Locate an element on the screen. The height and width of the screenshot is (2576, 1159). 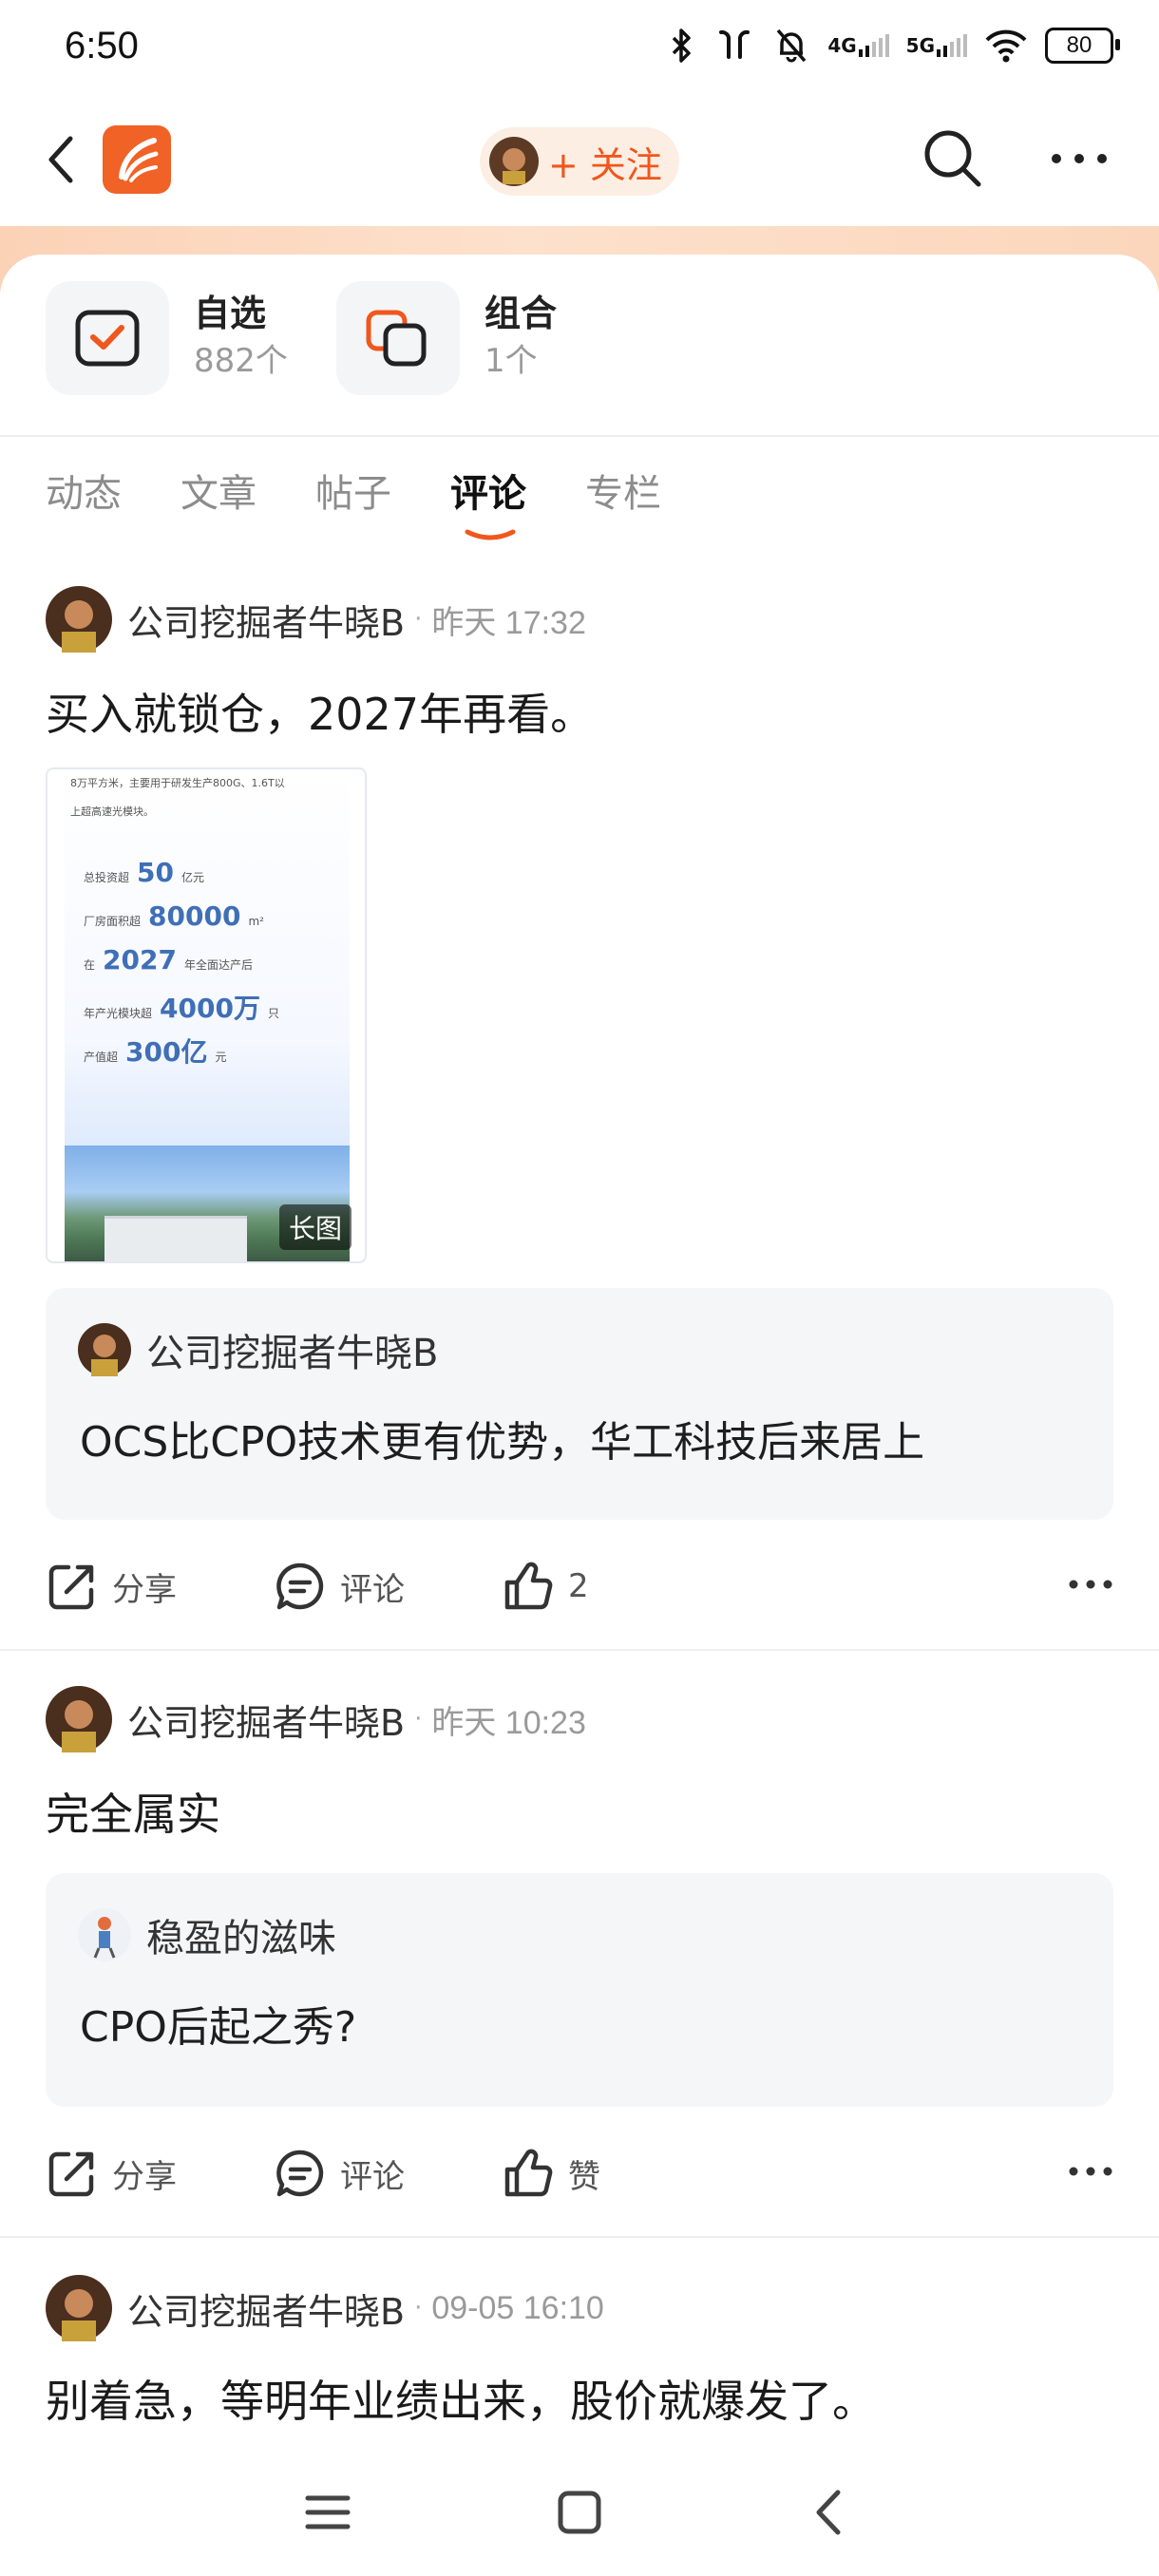
post-time: 昨天 17:32 is located at coordinates (508, 622).